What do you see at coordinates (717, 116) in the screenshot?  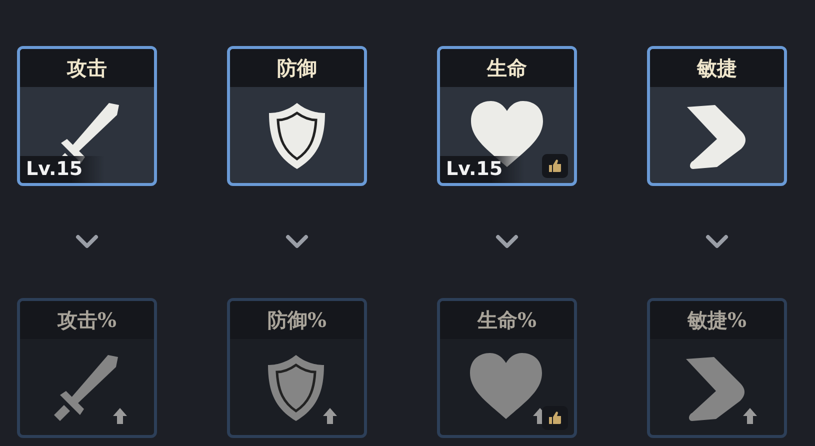 I see `skill-card: 敏捷` at bounding box center [717, 116].